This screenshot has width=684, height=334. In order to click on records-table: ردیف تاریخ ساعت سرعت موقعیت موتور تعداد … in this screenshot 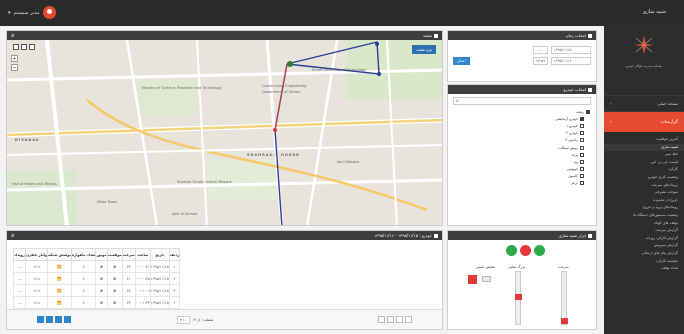, I will do `click(97, 278)`.